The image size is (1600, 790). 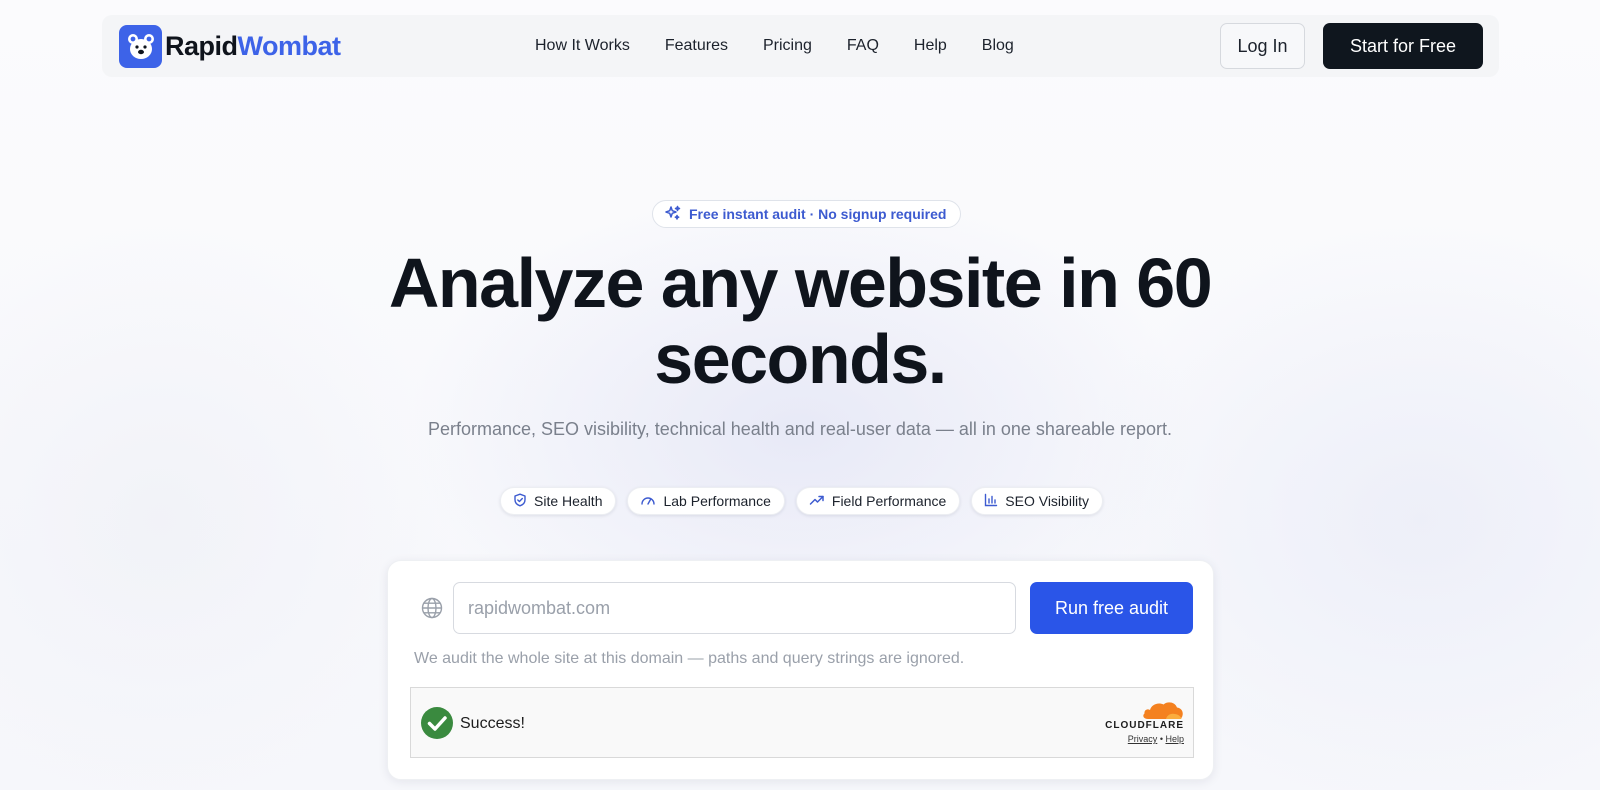 I want to click on trending-up-icon, so click(x=817, y=501).